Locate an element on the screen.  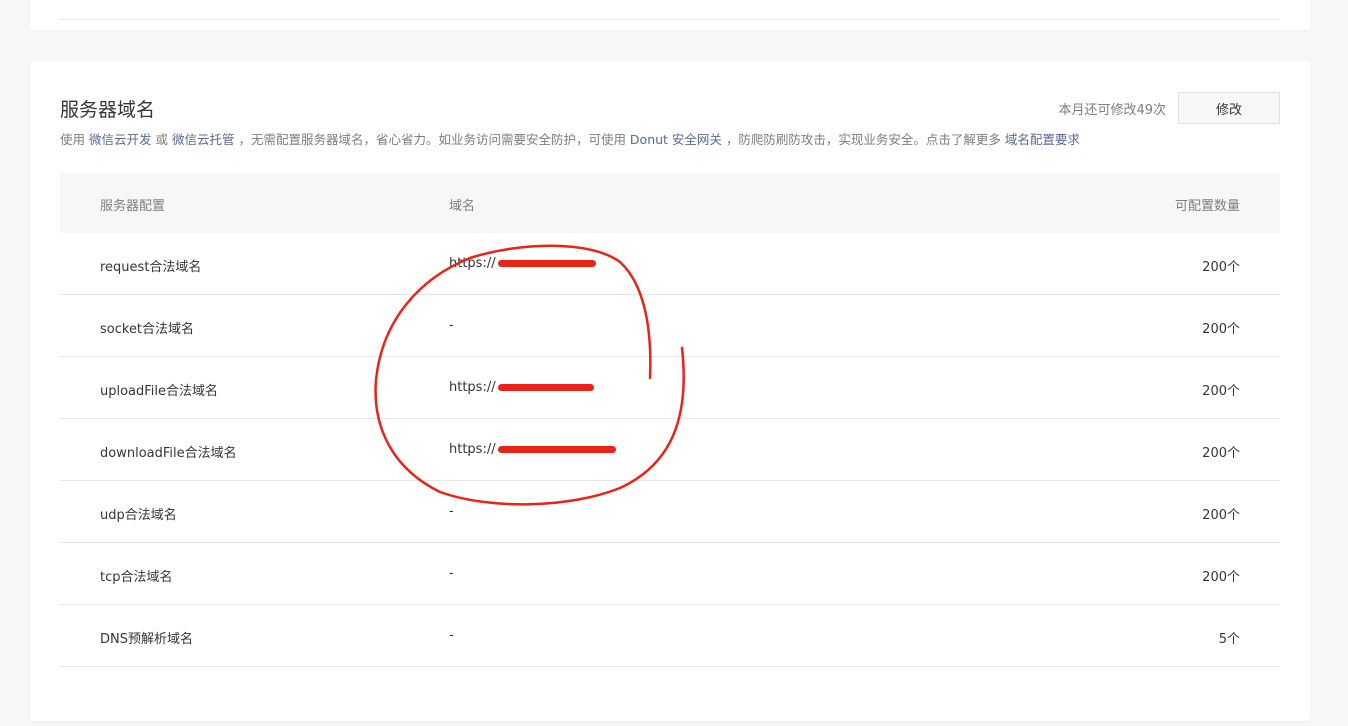
table-header: 服务器配置 域名 可配置数量 is located at coordinates (670, 203).